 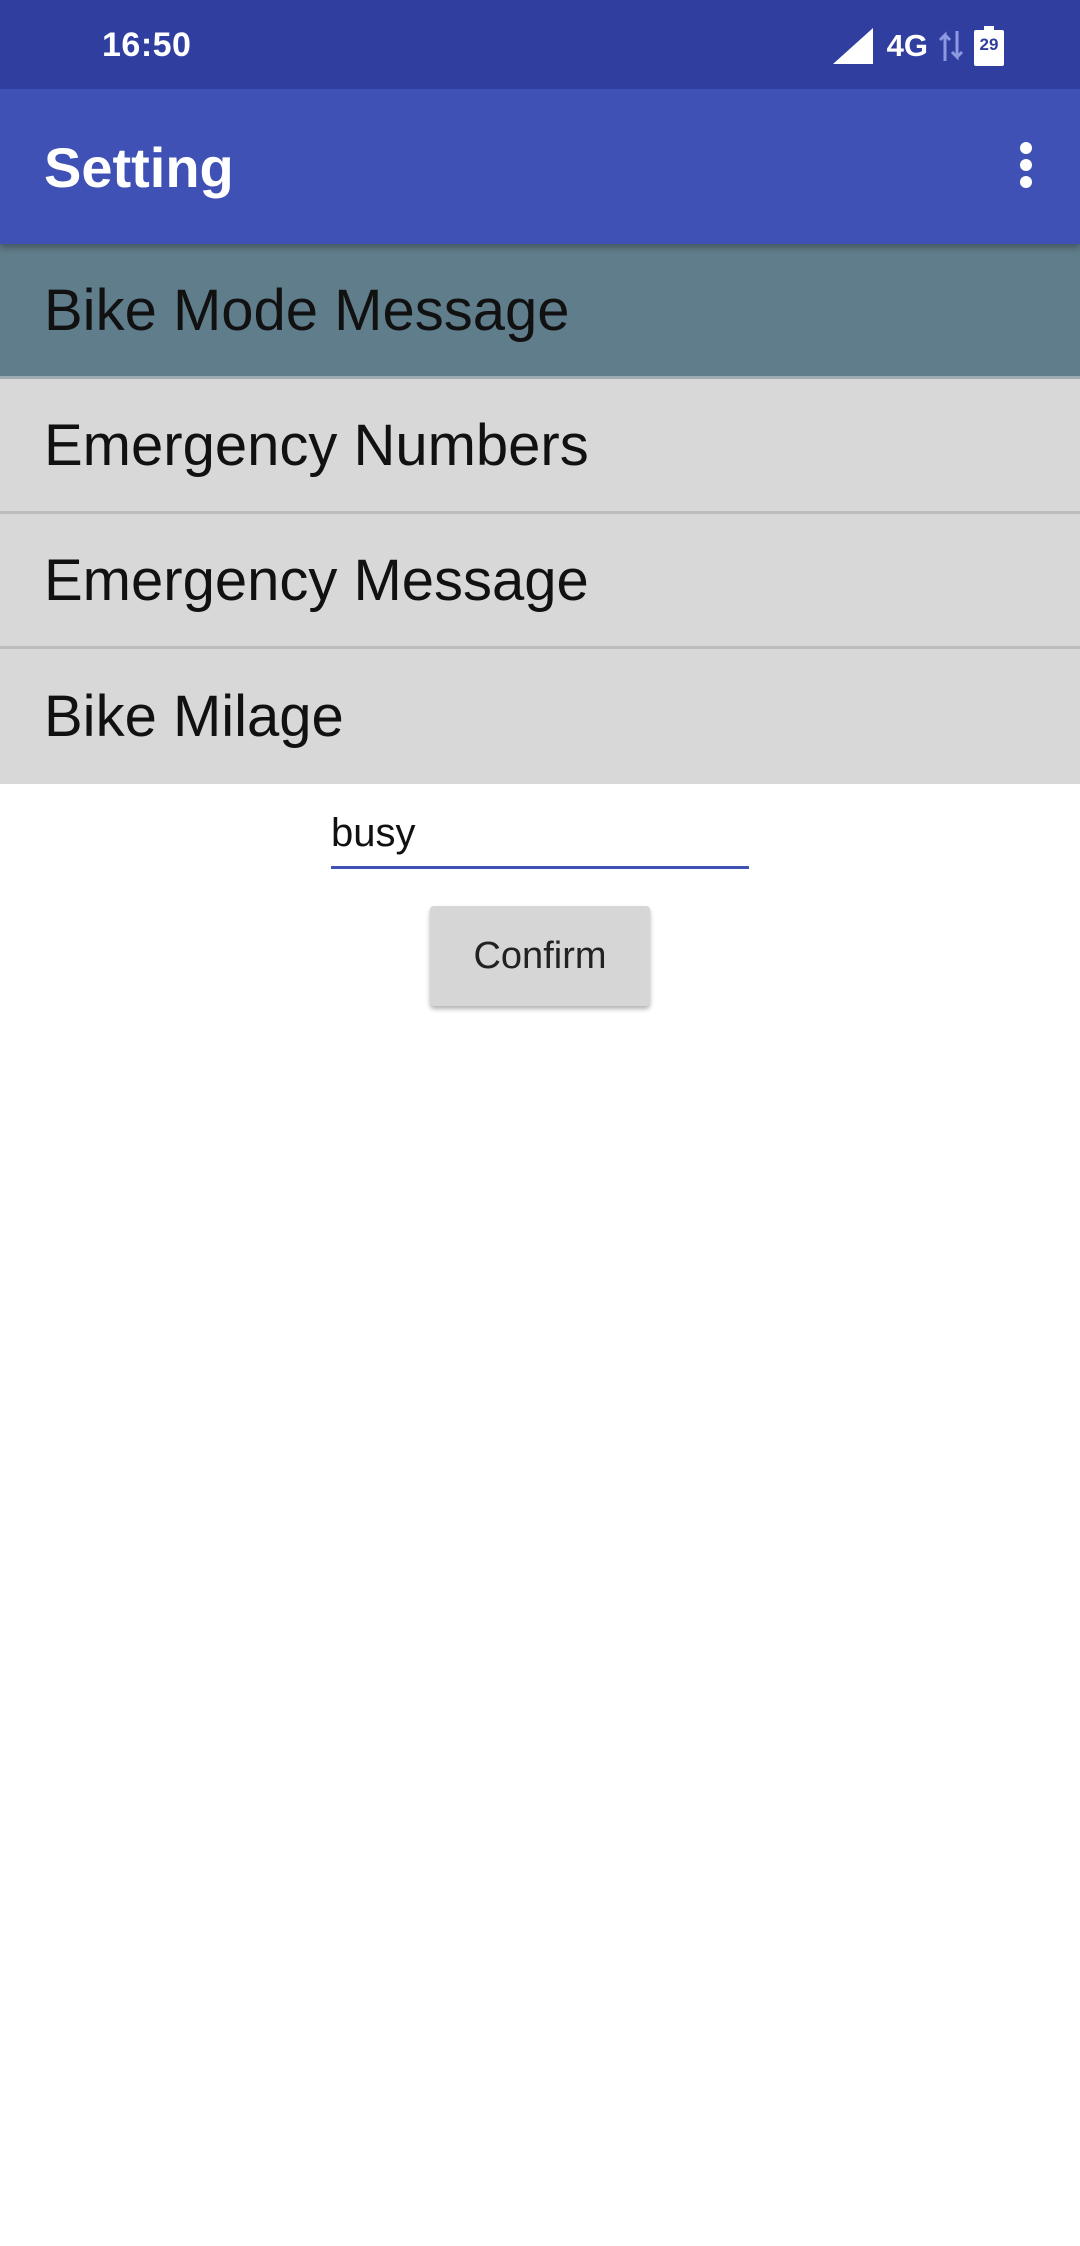 I want to click on menu-item-label: Emergency Message, so click(x=316, y=580).